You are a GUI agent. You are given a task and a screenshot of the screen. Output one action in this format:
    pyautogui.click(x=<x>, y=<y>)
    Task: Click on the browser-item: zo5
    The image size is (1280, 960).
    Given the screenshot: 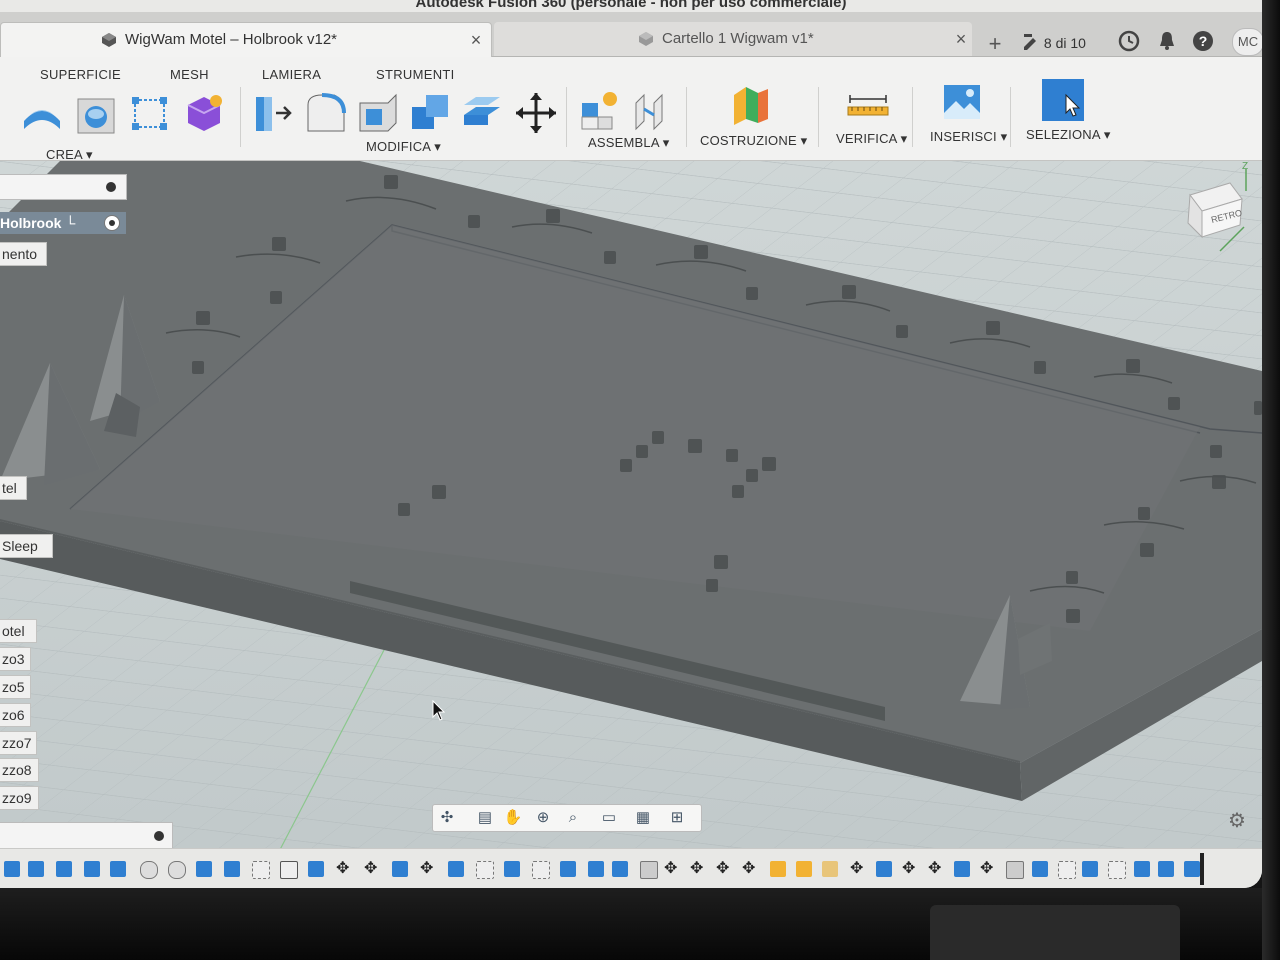 What is the action you would take?
    pyautogui.click(x=15, y=687)
    